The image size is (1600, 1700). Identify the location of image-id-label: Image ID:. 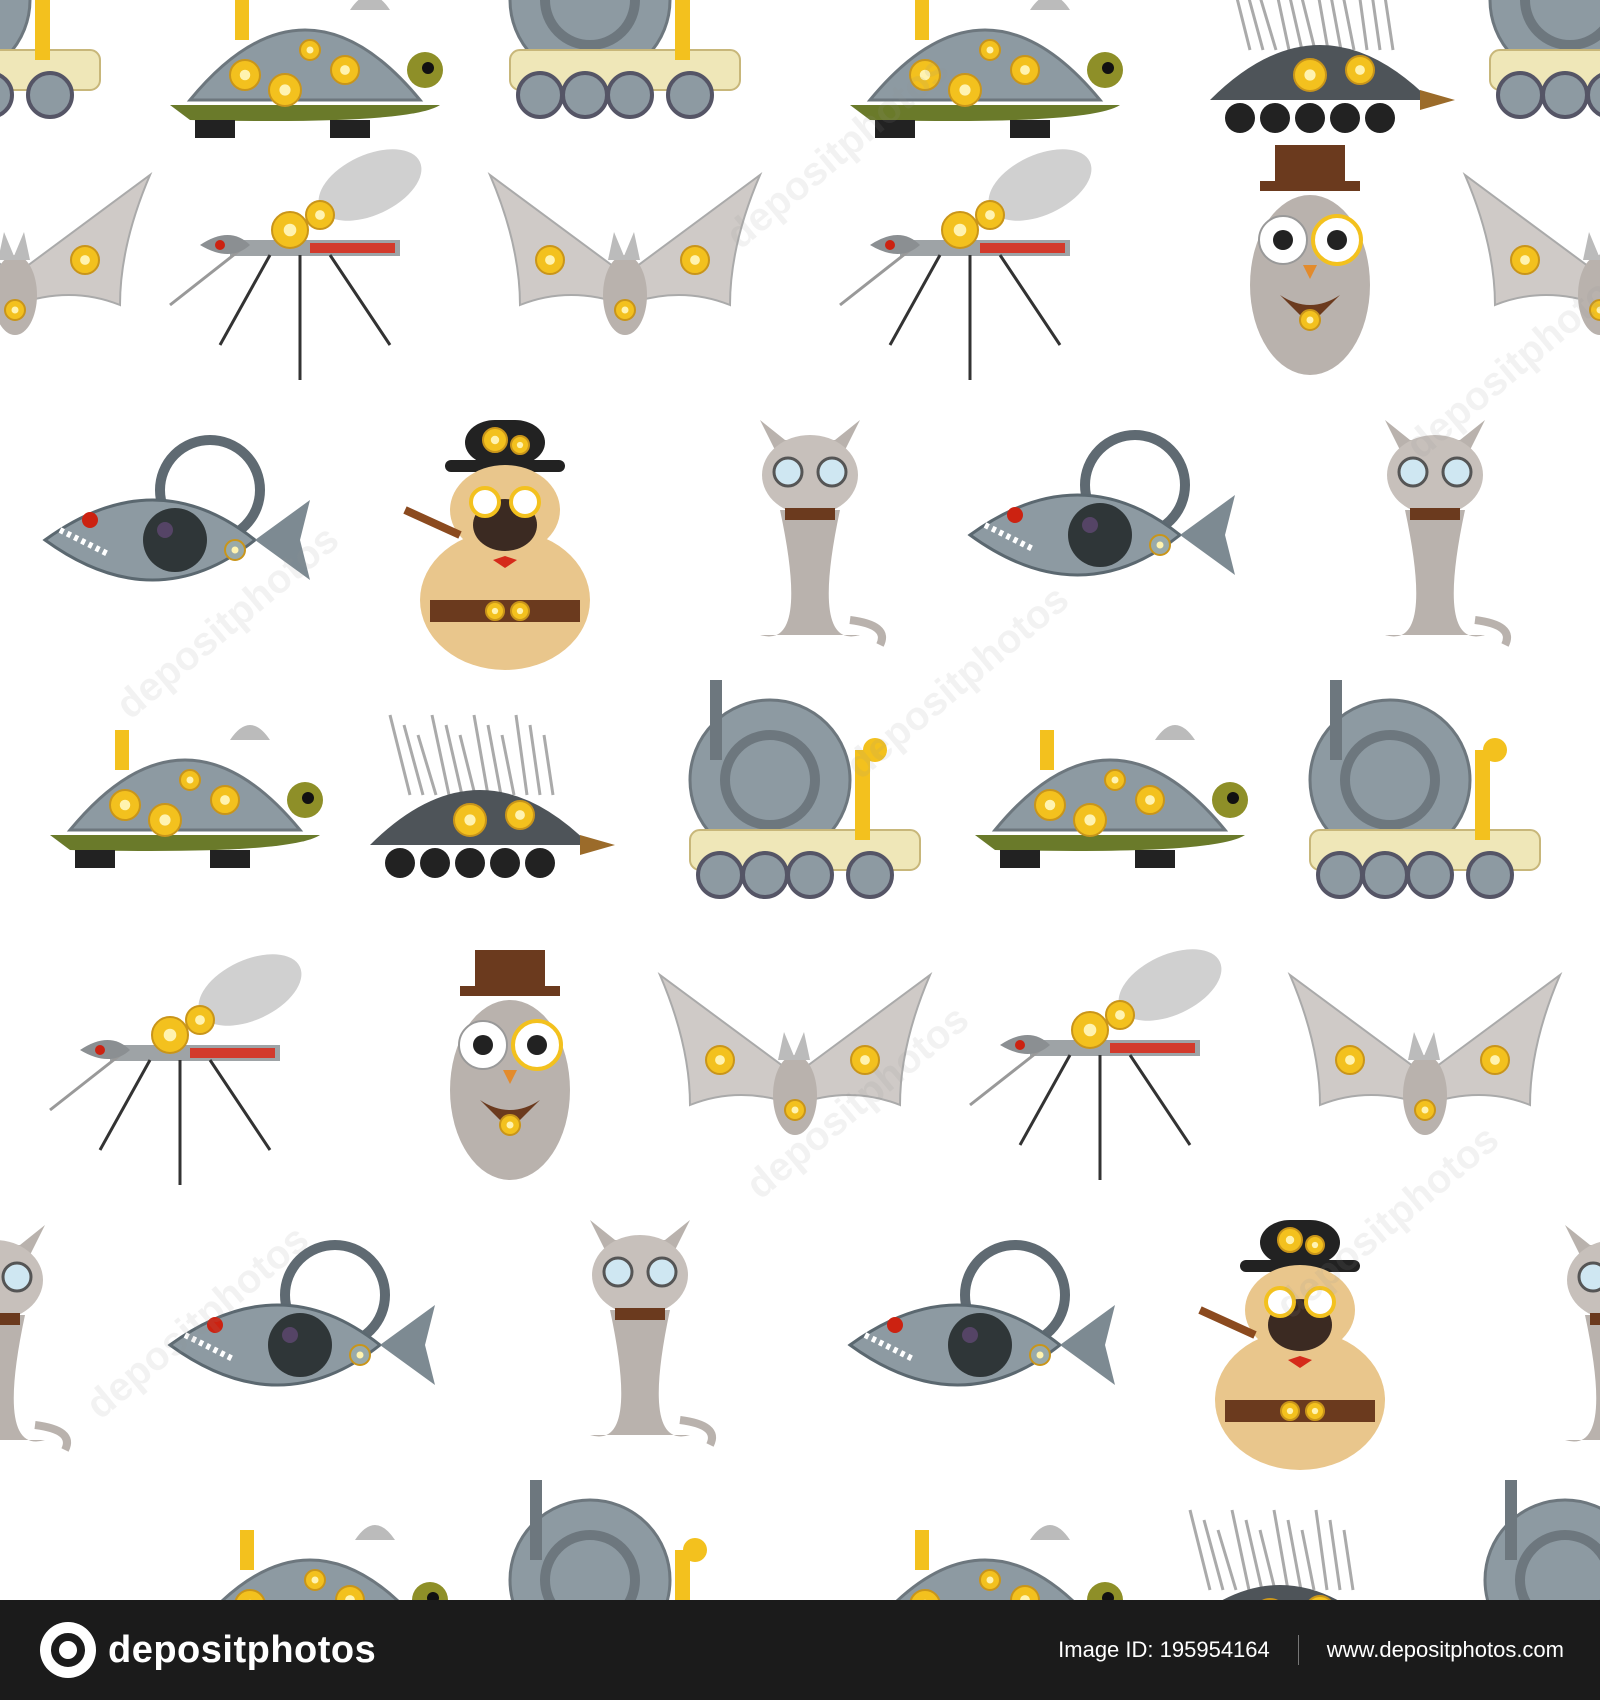
(1106, 1649).